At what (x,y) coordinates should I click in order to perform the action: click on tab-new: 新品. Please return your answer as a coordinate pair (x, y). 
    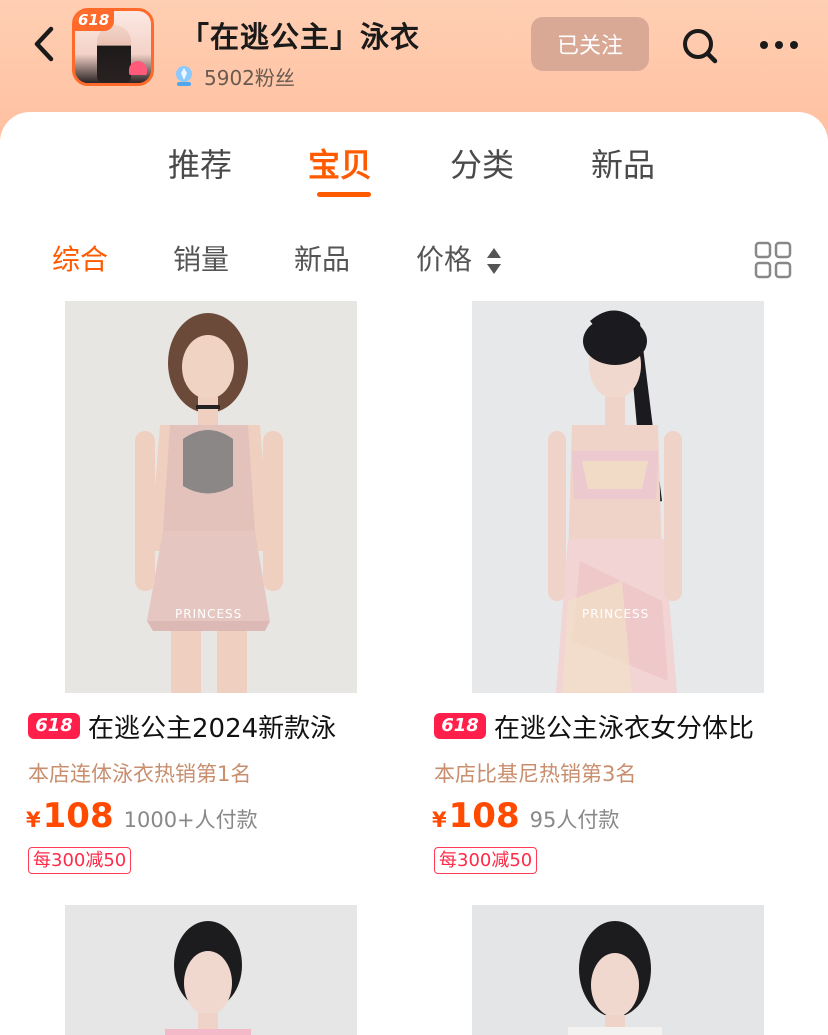
    Looking at the image, I should click on (623, 165).